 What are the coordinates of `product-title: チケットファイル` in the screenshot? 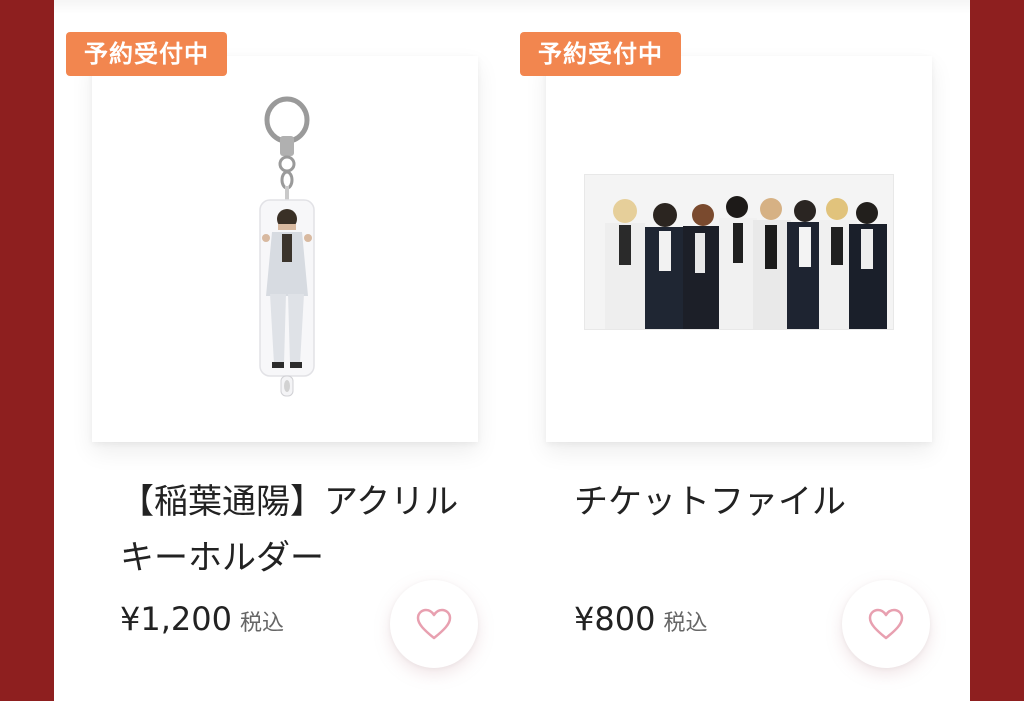 It's located at (754, 502).